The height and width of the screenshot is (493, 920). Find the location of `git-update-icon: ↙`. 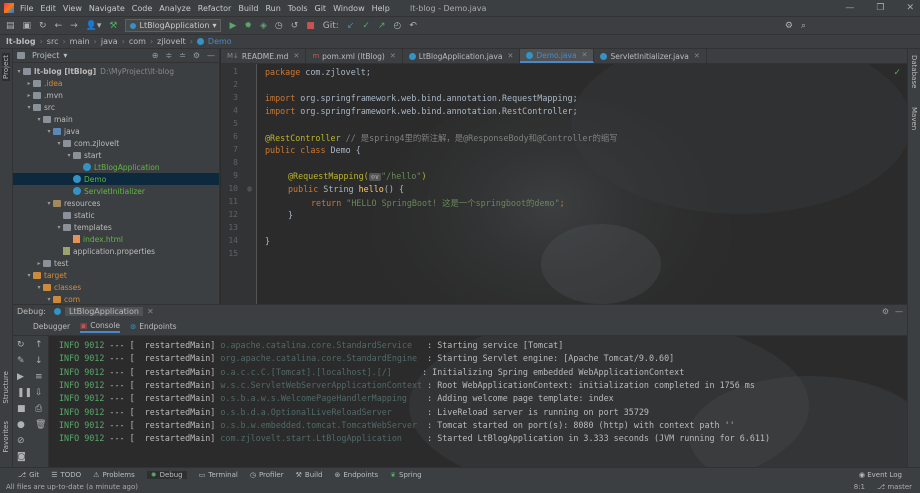

git-update-icon: ↙ is located at coordinates (351, 26).